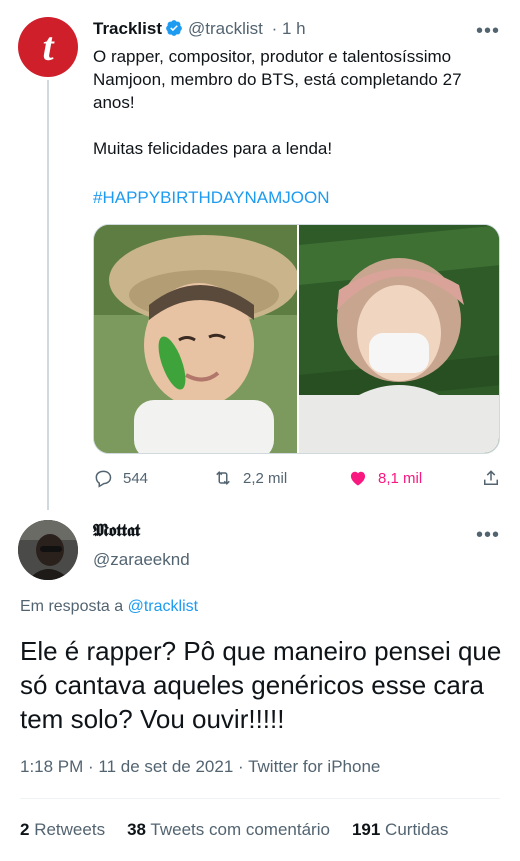  Describe the element at coordinates (136, 829) in the screenshot. I see `quotes-count: 38` at that location.